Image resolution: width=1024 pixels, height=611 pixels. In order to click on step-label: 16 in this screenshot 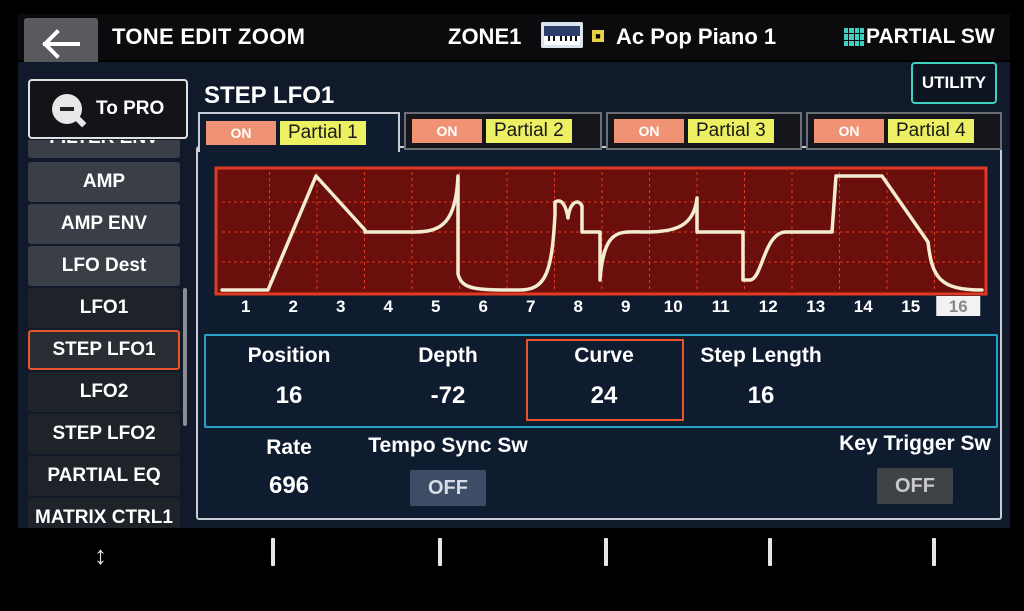, I will do `click(958, 306)`.